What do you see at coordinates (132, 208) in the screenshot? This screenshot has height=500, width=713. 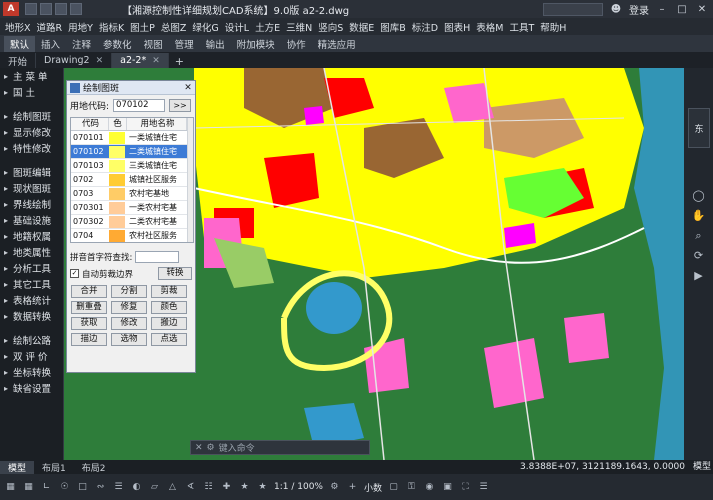 I see `table-row: 070301 一类农村宅基` at bounding box center [132, 208].